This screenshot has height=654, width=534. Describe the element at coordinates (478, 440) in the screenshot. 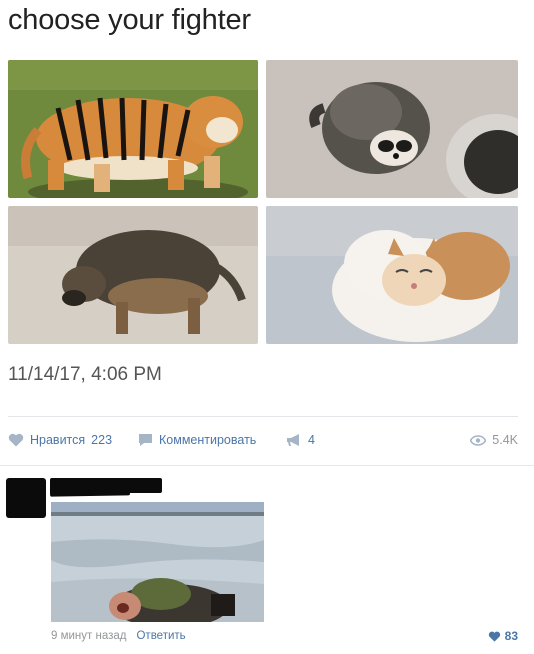

I see `eye-icon` at that location.